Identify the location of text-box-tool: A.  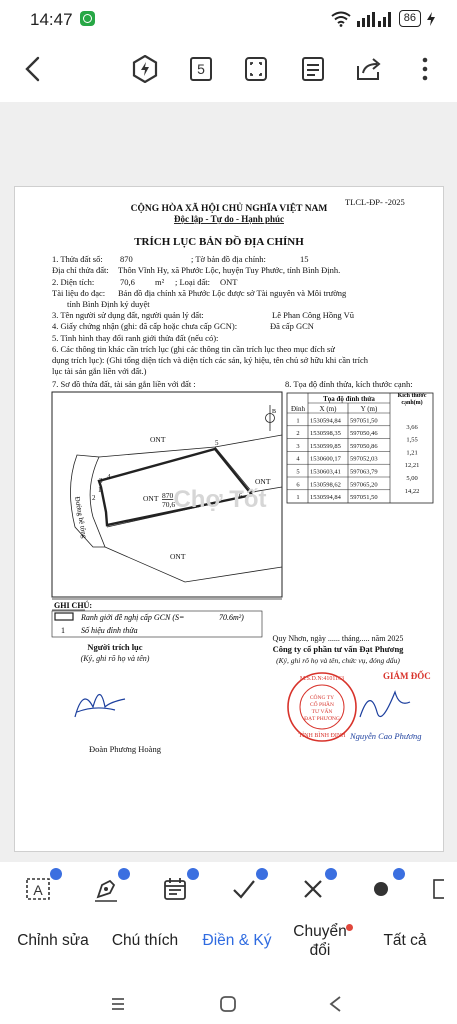
(41, 887).